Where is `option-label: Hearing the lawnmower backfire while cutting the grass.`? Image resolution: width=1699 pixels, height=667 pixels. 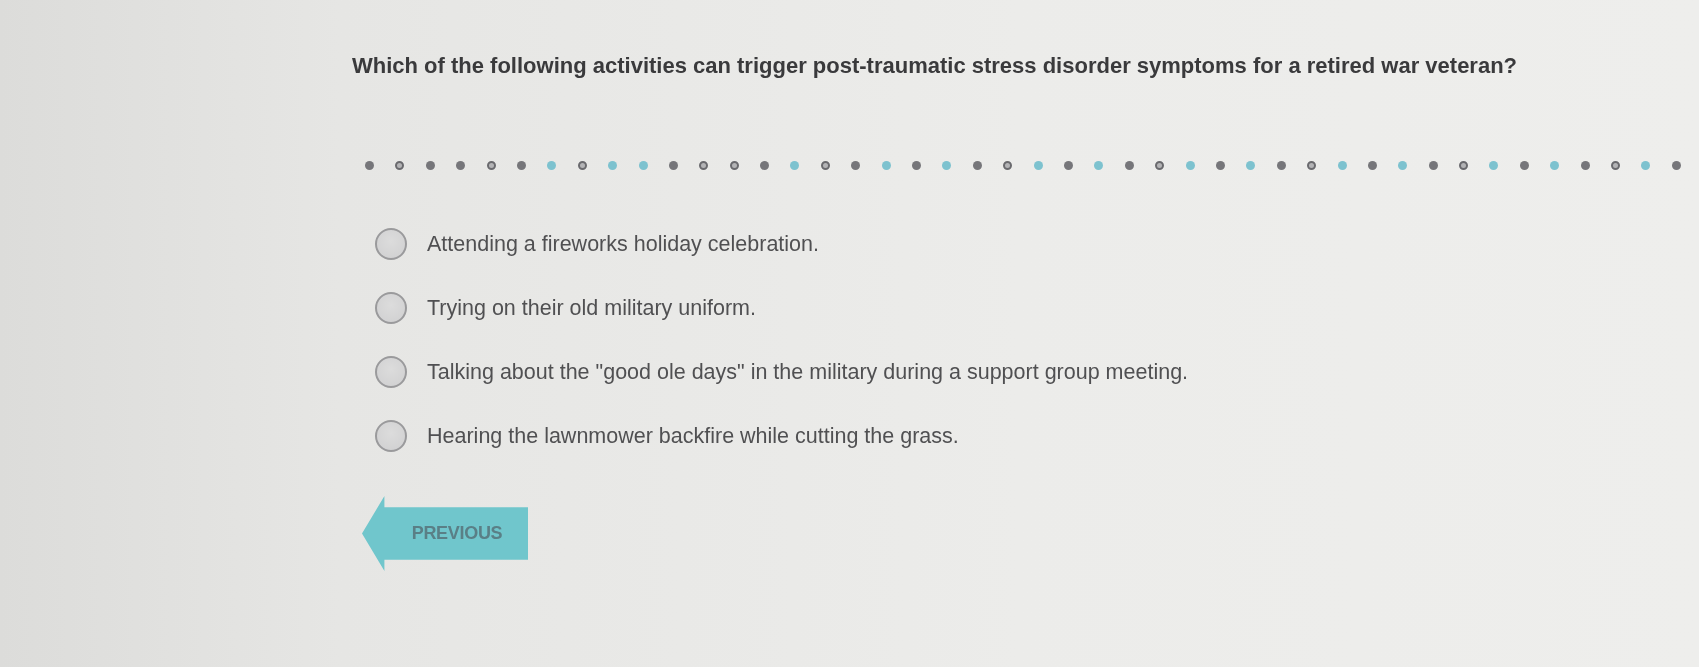
option-label: Hearing the lawnmower backfire while cutting the grass. is located at coordinates (693, 436).